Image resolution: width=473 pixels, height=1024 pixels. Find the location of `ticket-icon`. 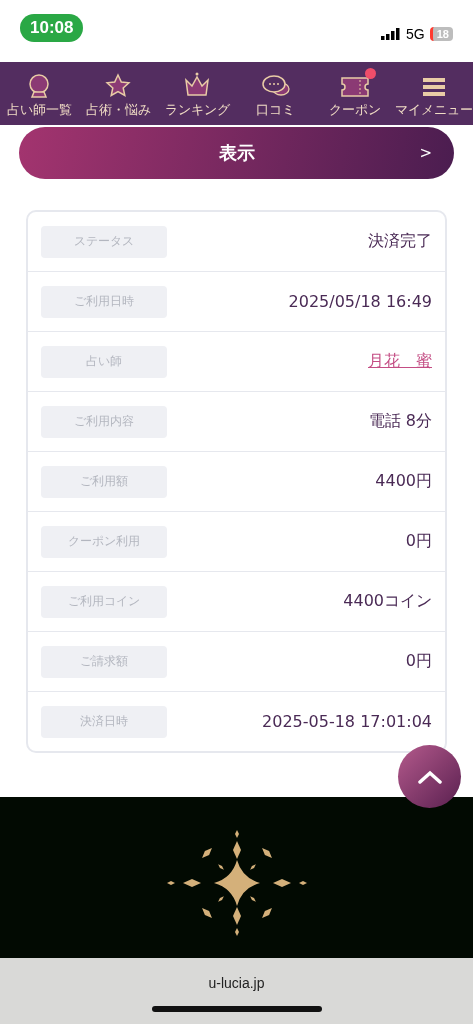

ticket-icon is located at coordinates (354, 87).